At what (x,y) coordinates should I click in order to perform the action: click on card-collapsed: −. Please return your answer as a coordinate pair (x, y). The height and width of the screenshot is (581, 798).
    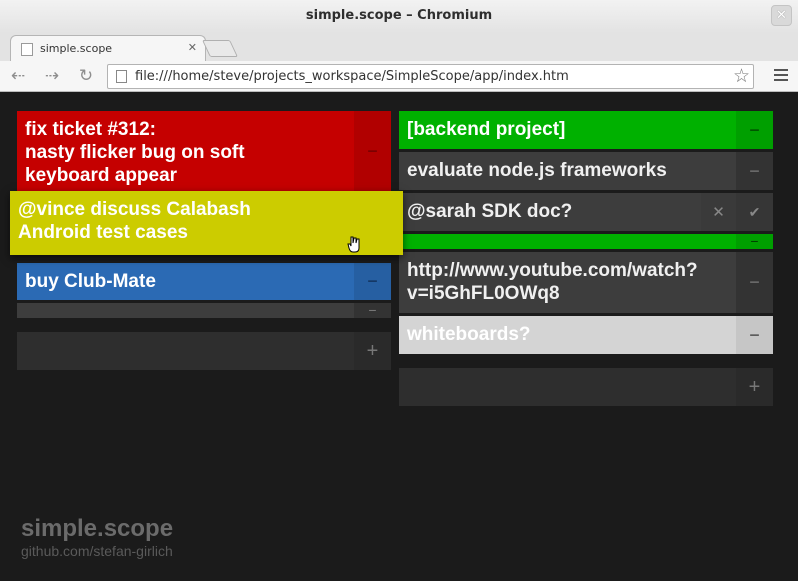
    Looking at the image, I should click on (204, 310).